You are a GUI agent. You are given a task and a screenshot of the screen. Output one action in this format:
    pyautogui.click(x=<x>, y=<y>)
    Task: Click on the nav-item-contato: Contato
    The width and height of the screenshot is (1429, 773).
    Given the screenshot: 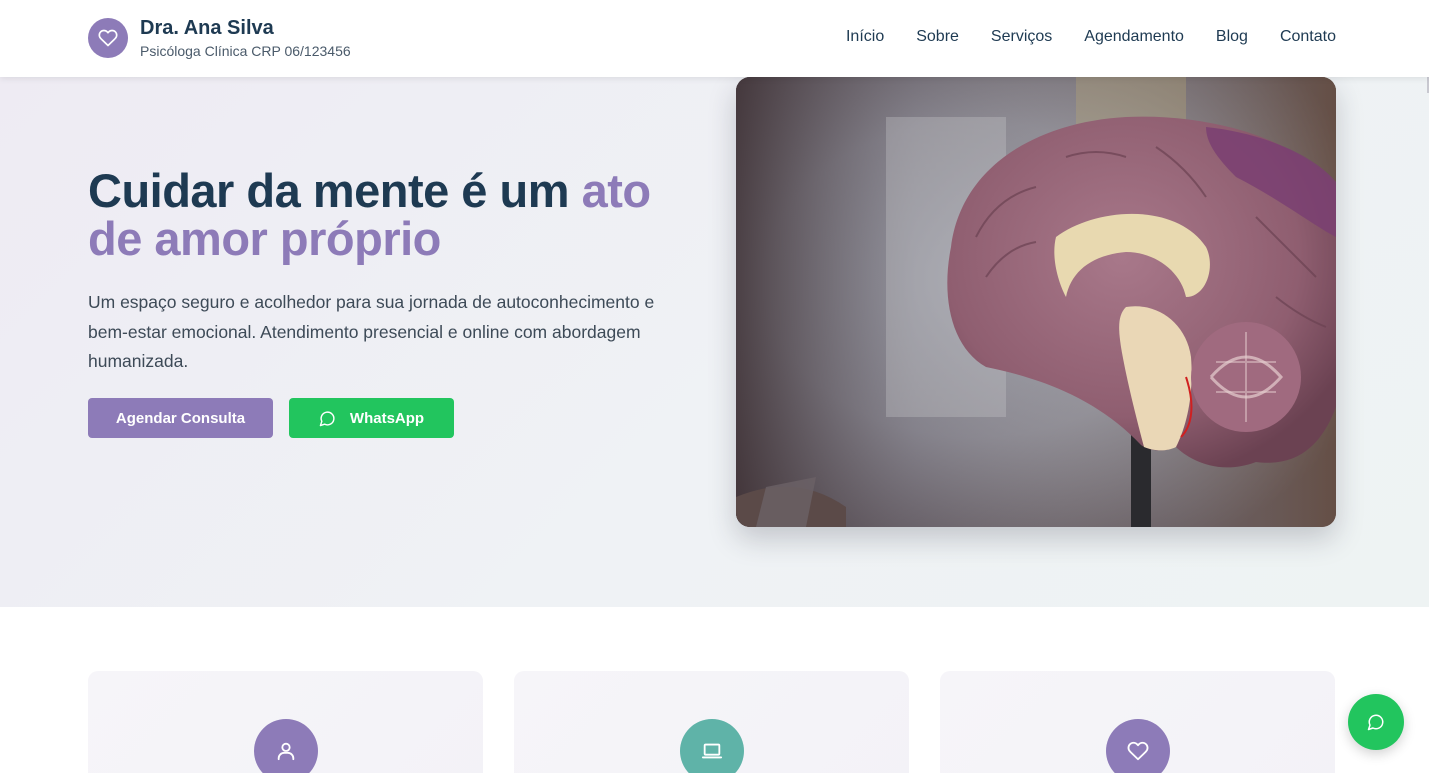 What is the action you would take?
    pyautogui.click(x=1308, y=37)
    